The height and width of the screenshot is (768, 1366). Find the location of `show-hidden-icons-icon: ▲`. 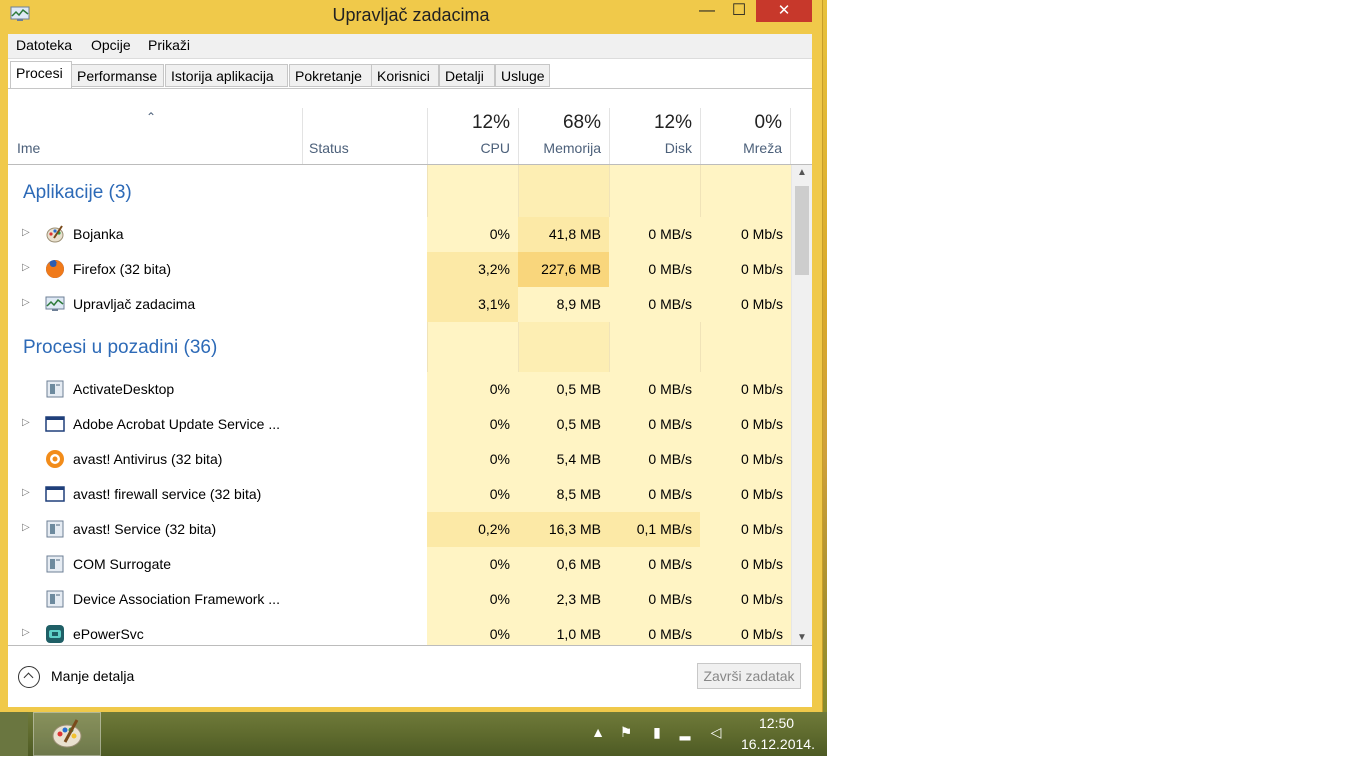

show-hidden-icons-icon: ▲ is located at coordinates (598, 733).